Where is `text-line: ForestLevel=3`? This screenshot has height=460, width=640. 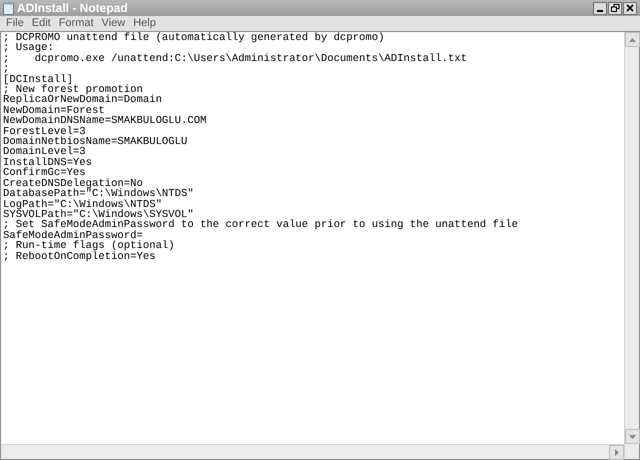
text-line: ForestLevel=3 is located at coordinates (44, 132).